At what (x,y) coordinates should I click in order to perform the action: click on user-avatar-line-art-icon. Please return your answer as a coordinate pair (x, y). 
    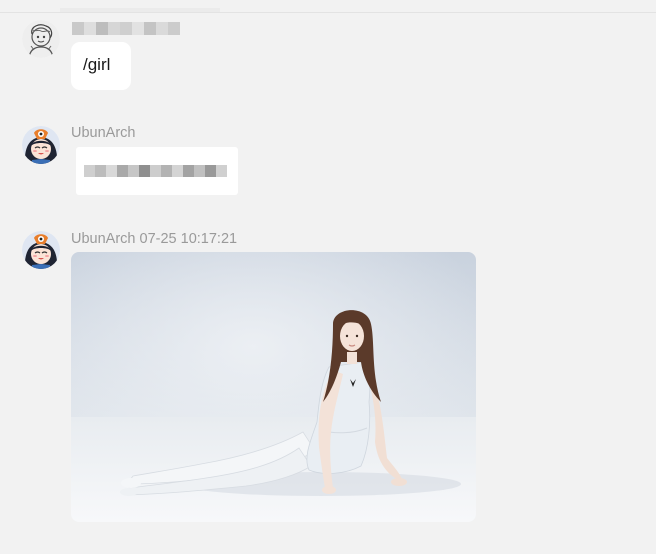
    Looking at the image, I should click on (41, 39).